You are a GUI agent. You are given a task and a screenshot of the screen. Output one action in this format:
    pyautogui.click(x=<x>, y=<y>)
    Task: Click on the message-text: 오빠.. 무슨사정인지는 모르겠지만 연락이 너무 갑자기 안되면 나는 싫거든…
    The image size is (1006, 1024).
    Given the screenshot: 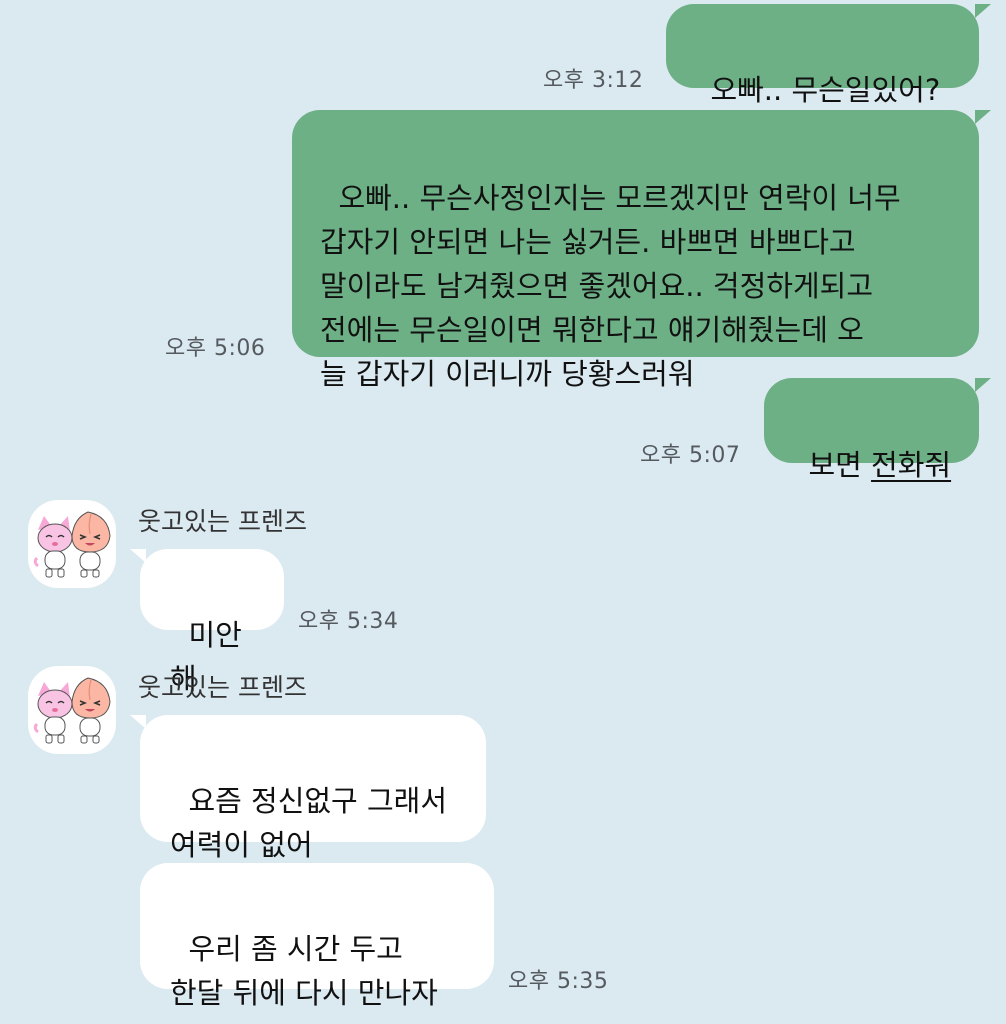 What is the action you would take?
    pyautogui.click(x=610, y=286)
    